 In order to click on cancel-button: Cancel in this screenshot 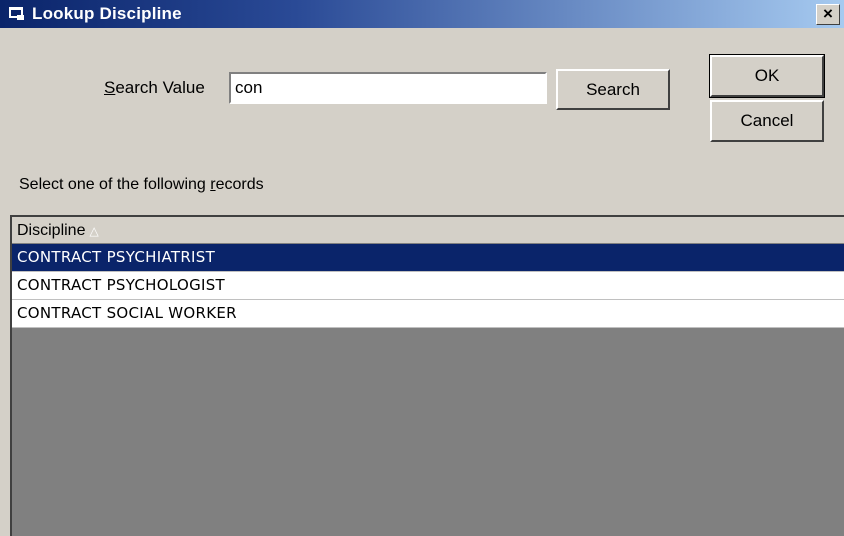, I will do `click(767, 121)`.